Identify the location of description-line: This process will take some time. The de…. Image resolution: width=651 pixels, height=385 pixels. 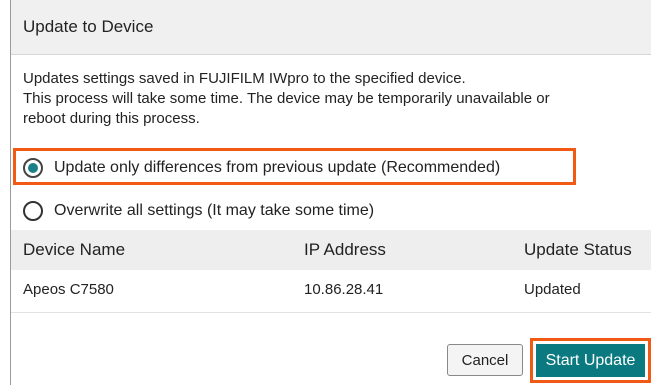
(286, 98).